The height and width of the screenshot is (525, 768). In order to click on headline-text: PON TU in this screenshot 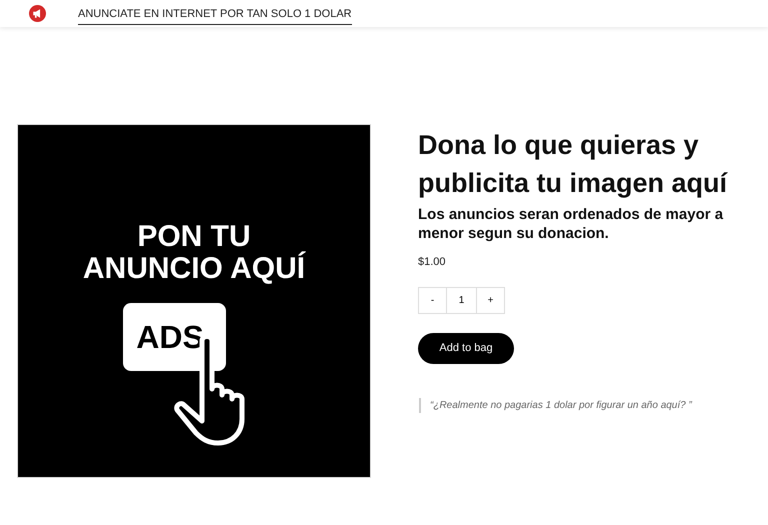, I will do `click(194, 237)`.